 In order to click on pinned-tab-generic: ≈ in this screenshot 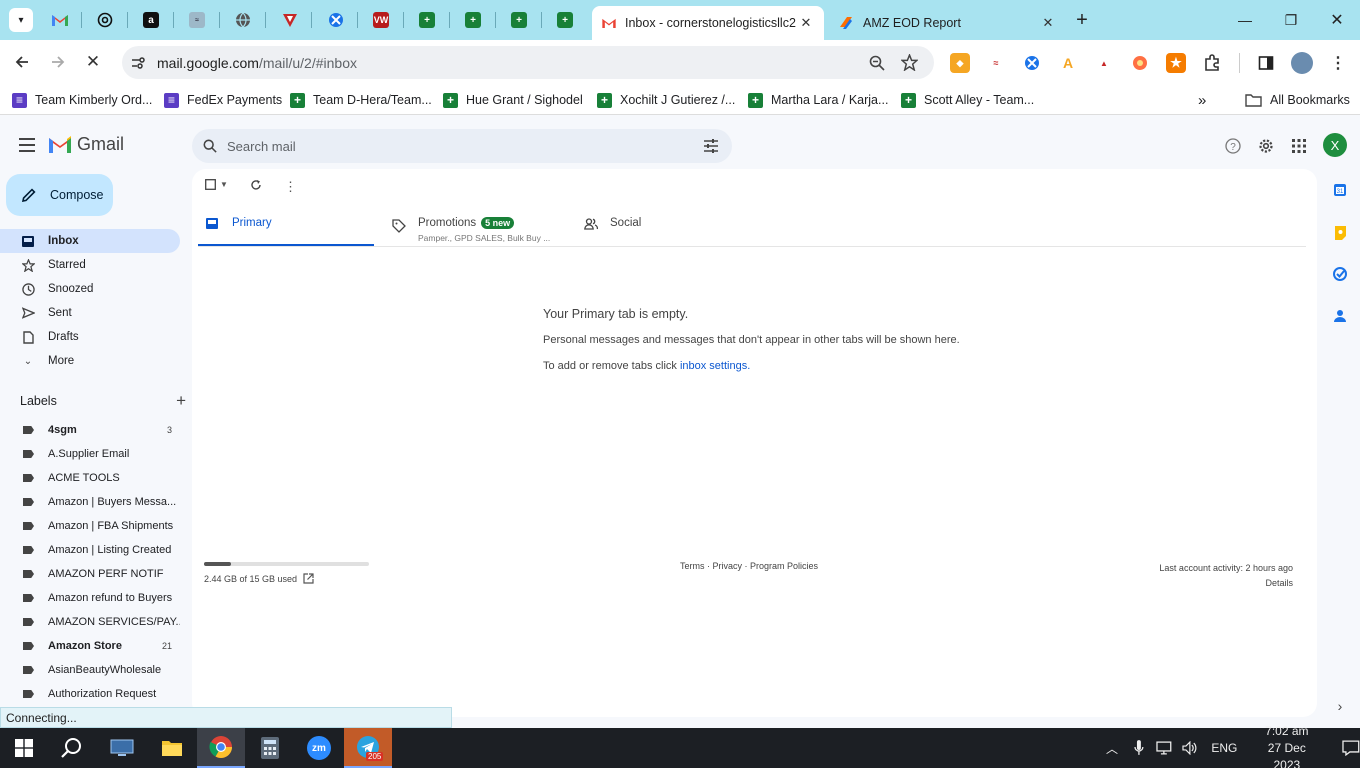, I will do `click(197, 20)`.